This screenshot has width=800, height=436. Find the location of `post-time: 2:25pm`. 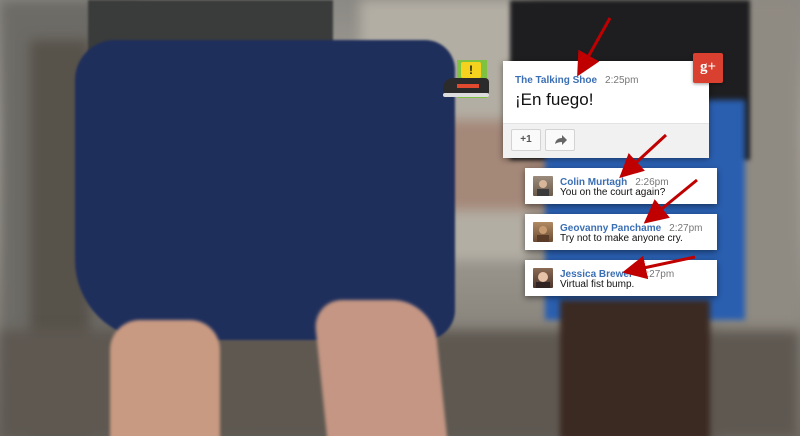

post-time: 2:25pm is located at coordinates (622, 80).